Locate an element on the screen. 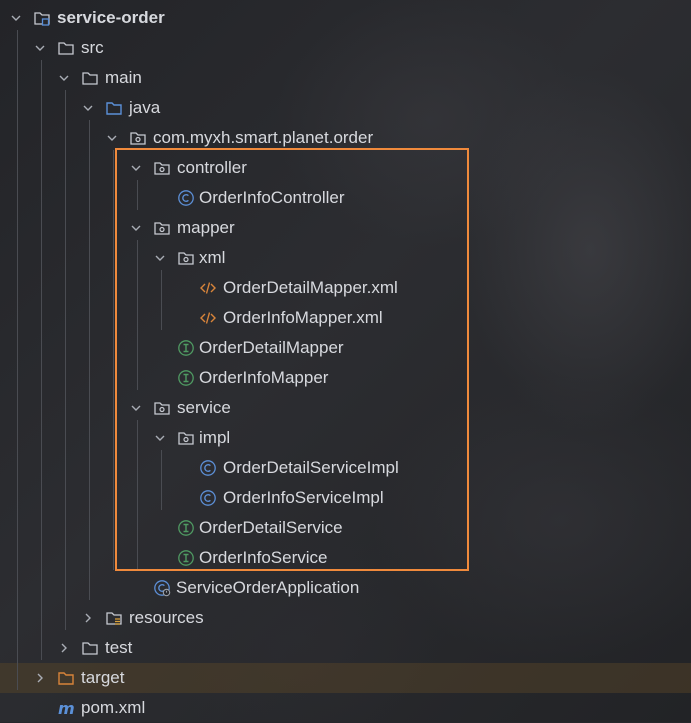  tree-row-service-order-application: ServiceOrderApplication is located at coordinates (345, 588).